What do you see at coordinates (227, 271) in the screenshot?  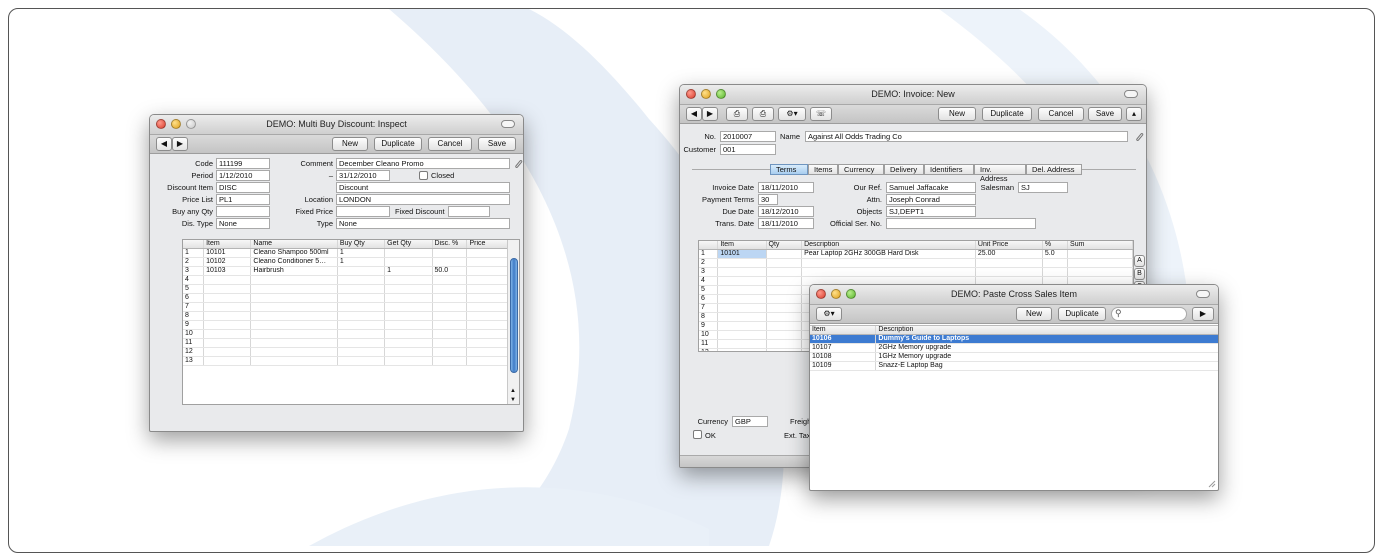 I see `table-cell: 10103` at bounding box center [227, 271].